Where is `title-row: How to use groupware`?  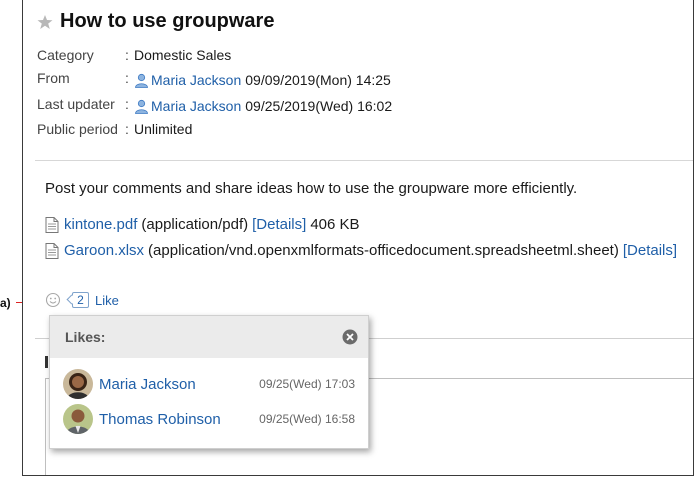
title-row: How to use groupware is located at coordinates (155, 21).